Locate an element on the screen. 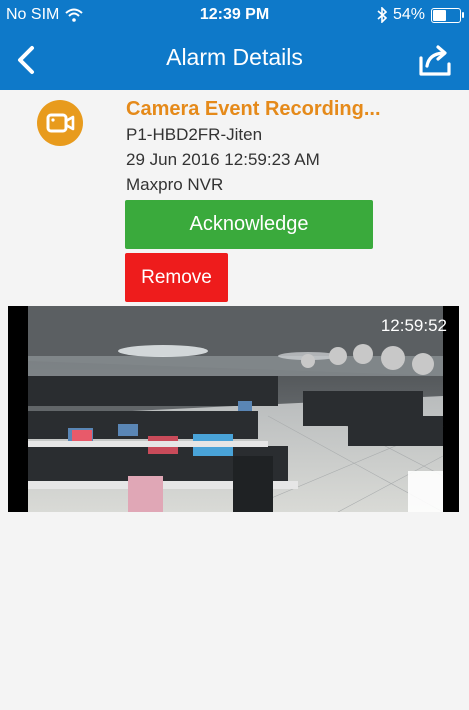 The height and width of the screenshot is (710, 469). app-header: No SIM 12:39 PM 54% Alarm Details is located at coordinates (234, 45).